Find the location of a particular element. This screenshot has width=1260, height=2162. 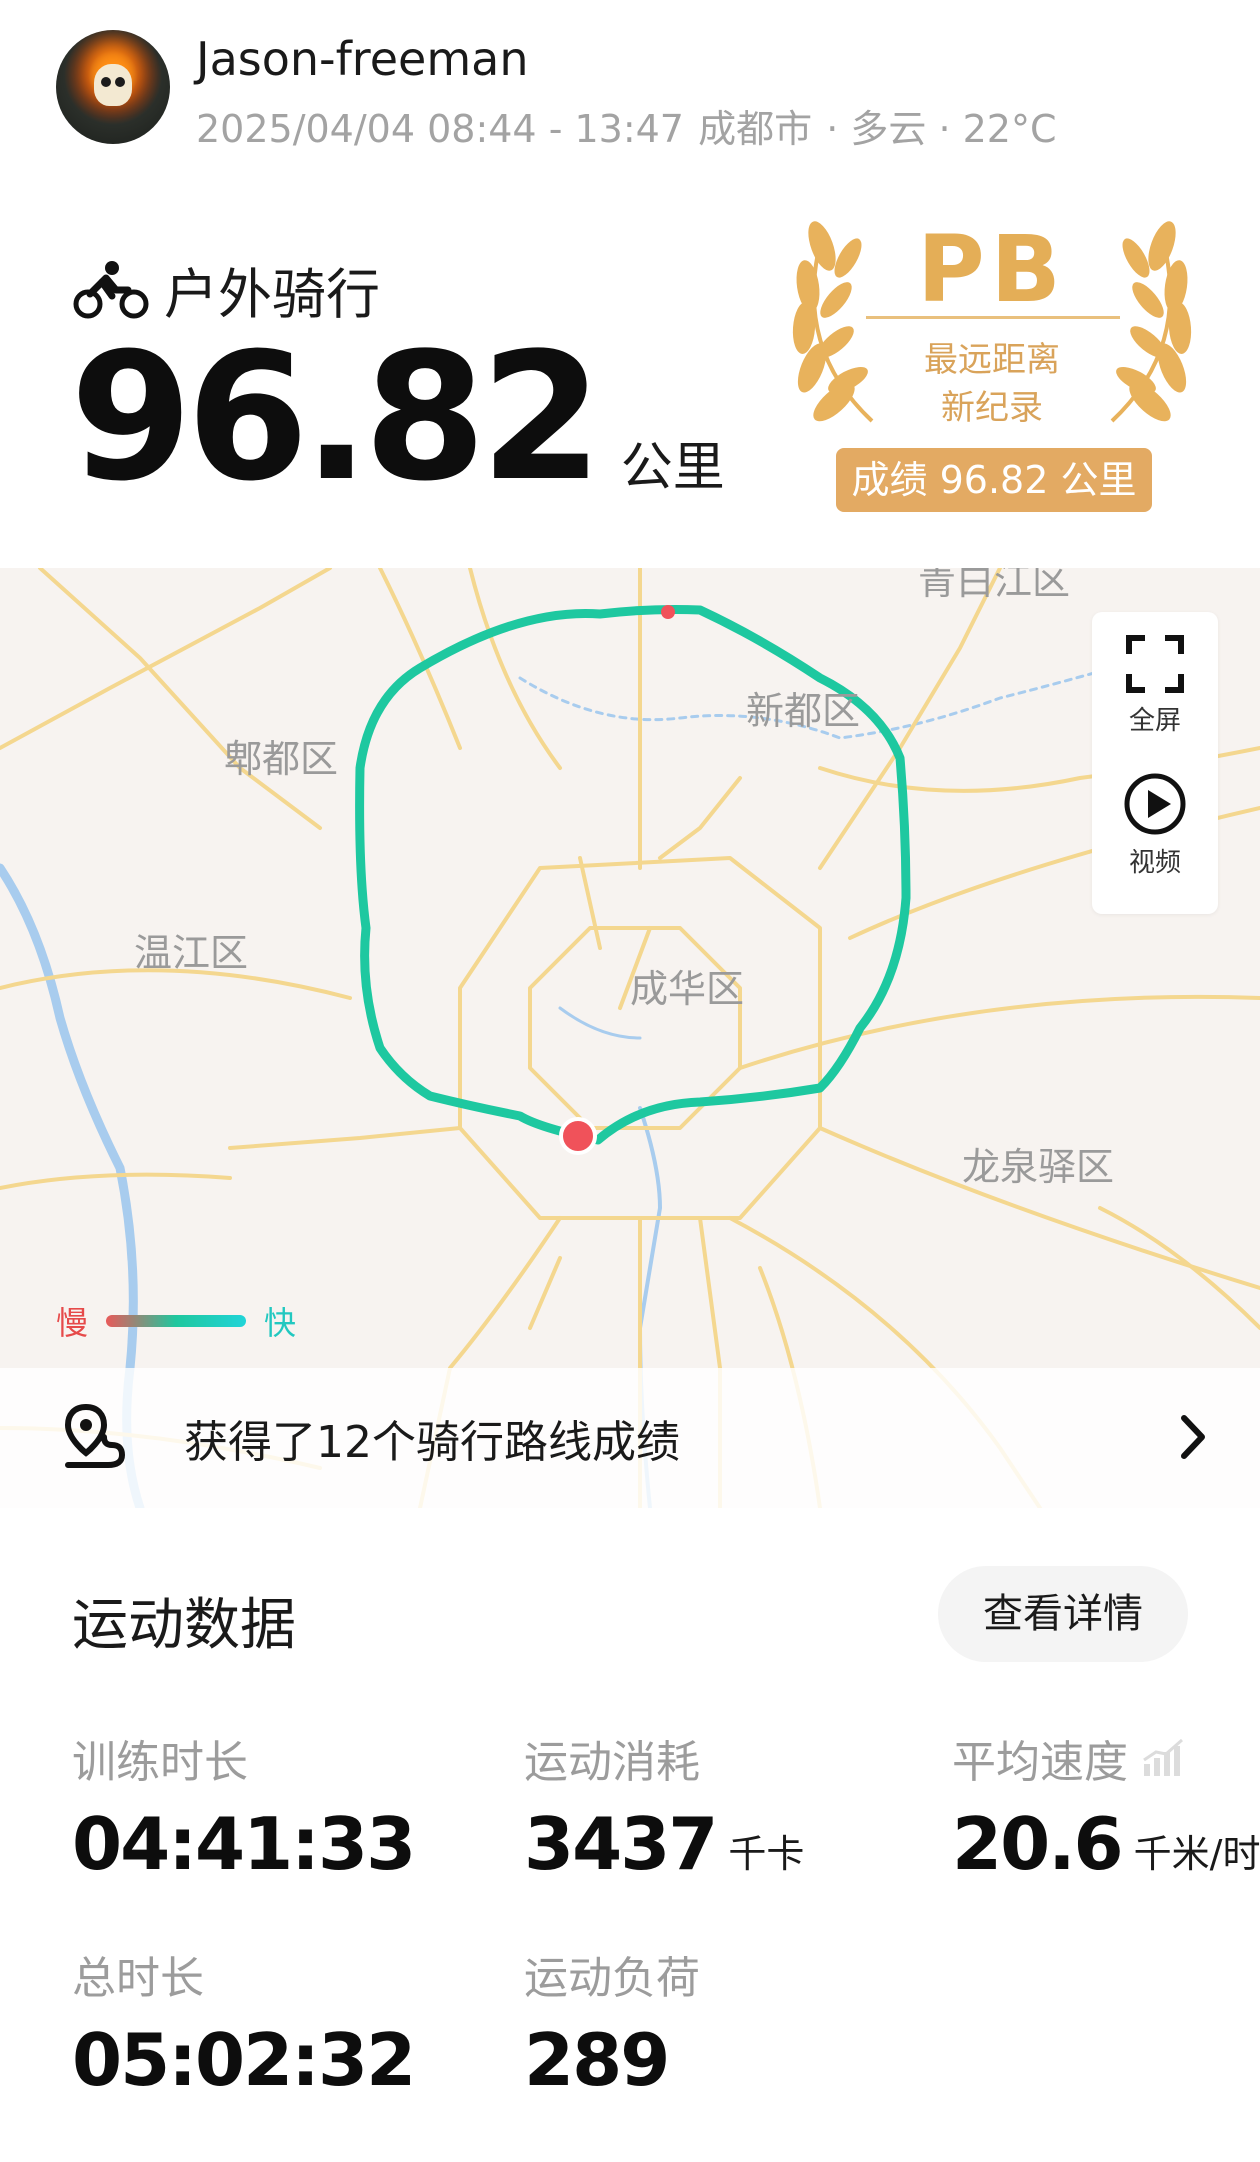

stat-calories: 运动消耗 3437 千卡 is located at coordinates (664, 1803).